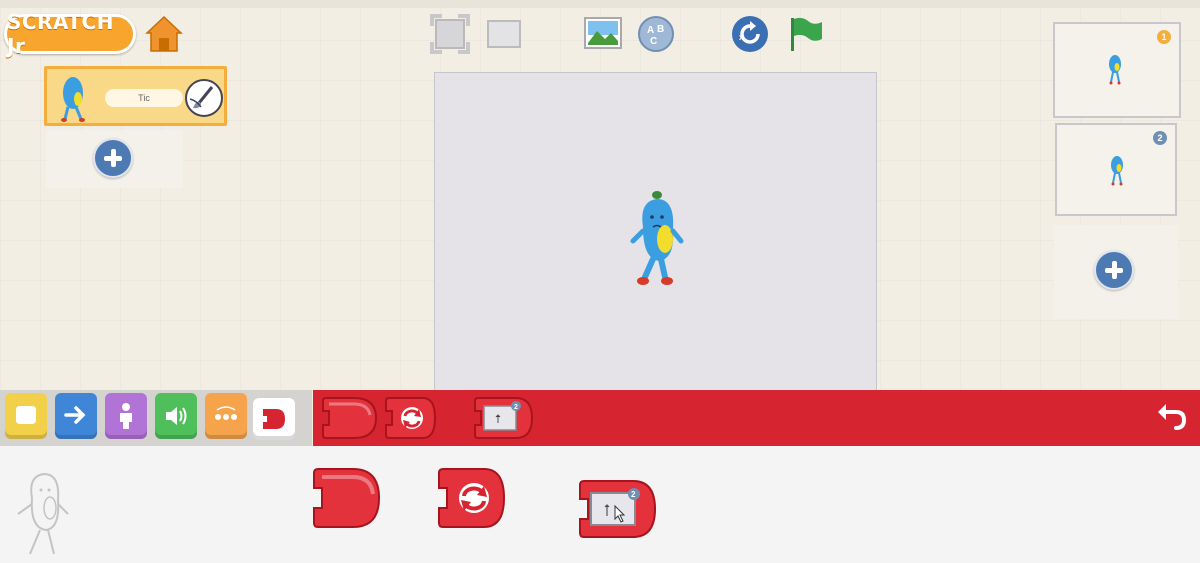  I want to click on home-button, so click(164, 34).